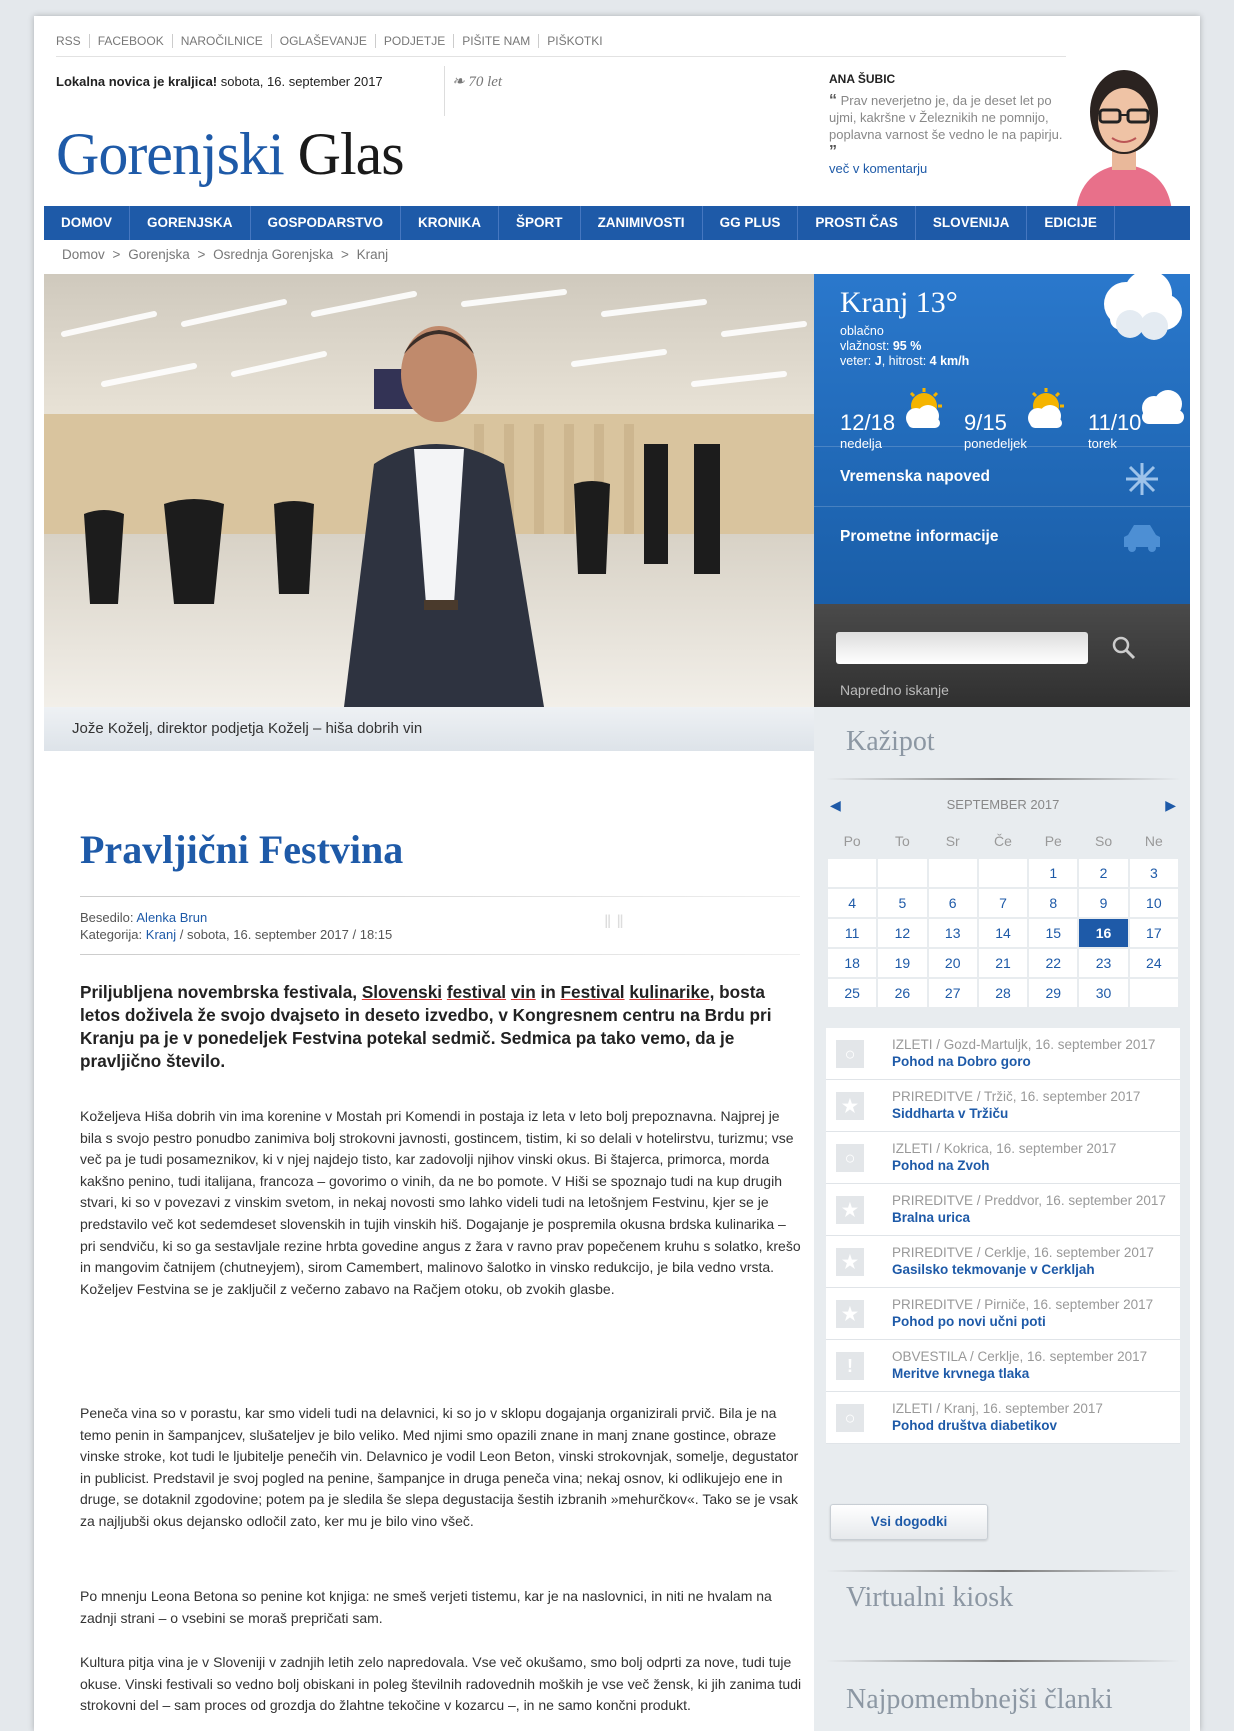 This screenshot has width=1234, height=1731. I want to click on nav-kronika: KRONIKA, so click(450, 223).